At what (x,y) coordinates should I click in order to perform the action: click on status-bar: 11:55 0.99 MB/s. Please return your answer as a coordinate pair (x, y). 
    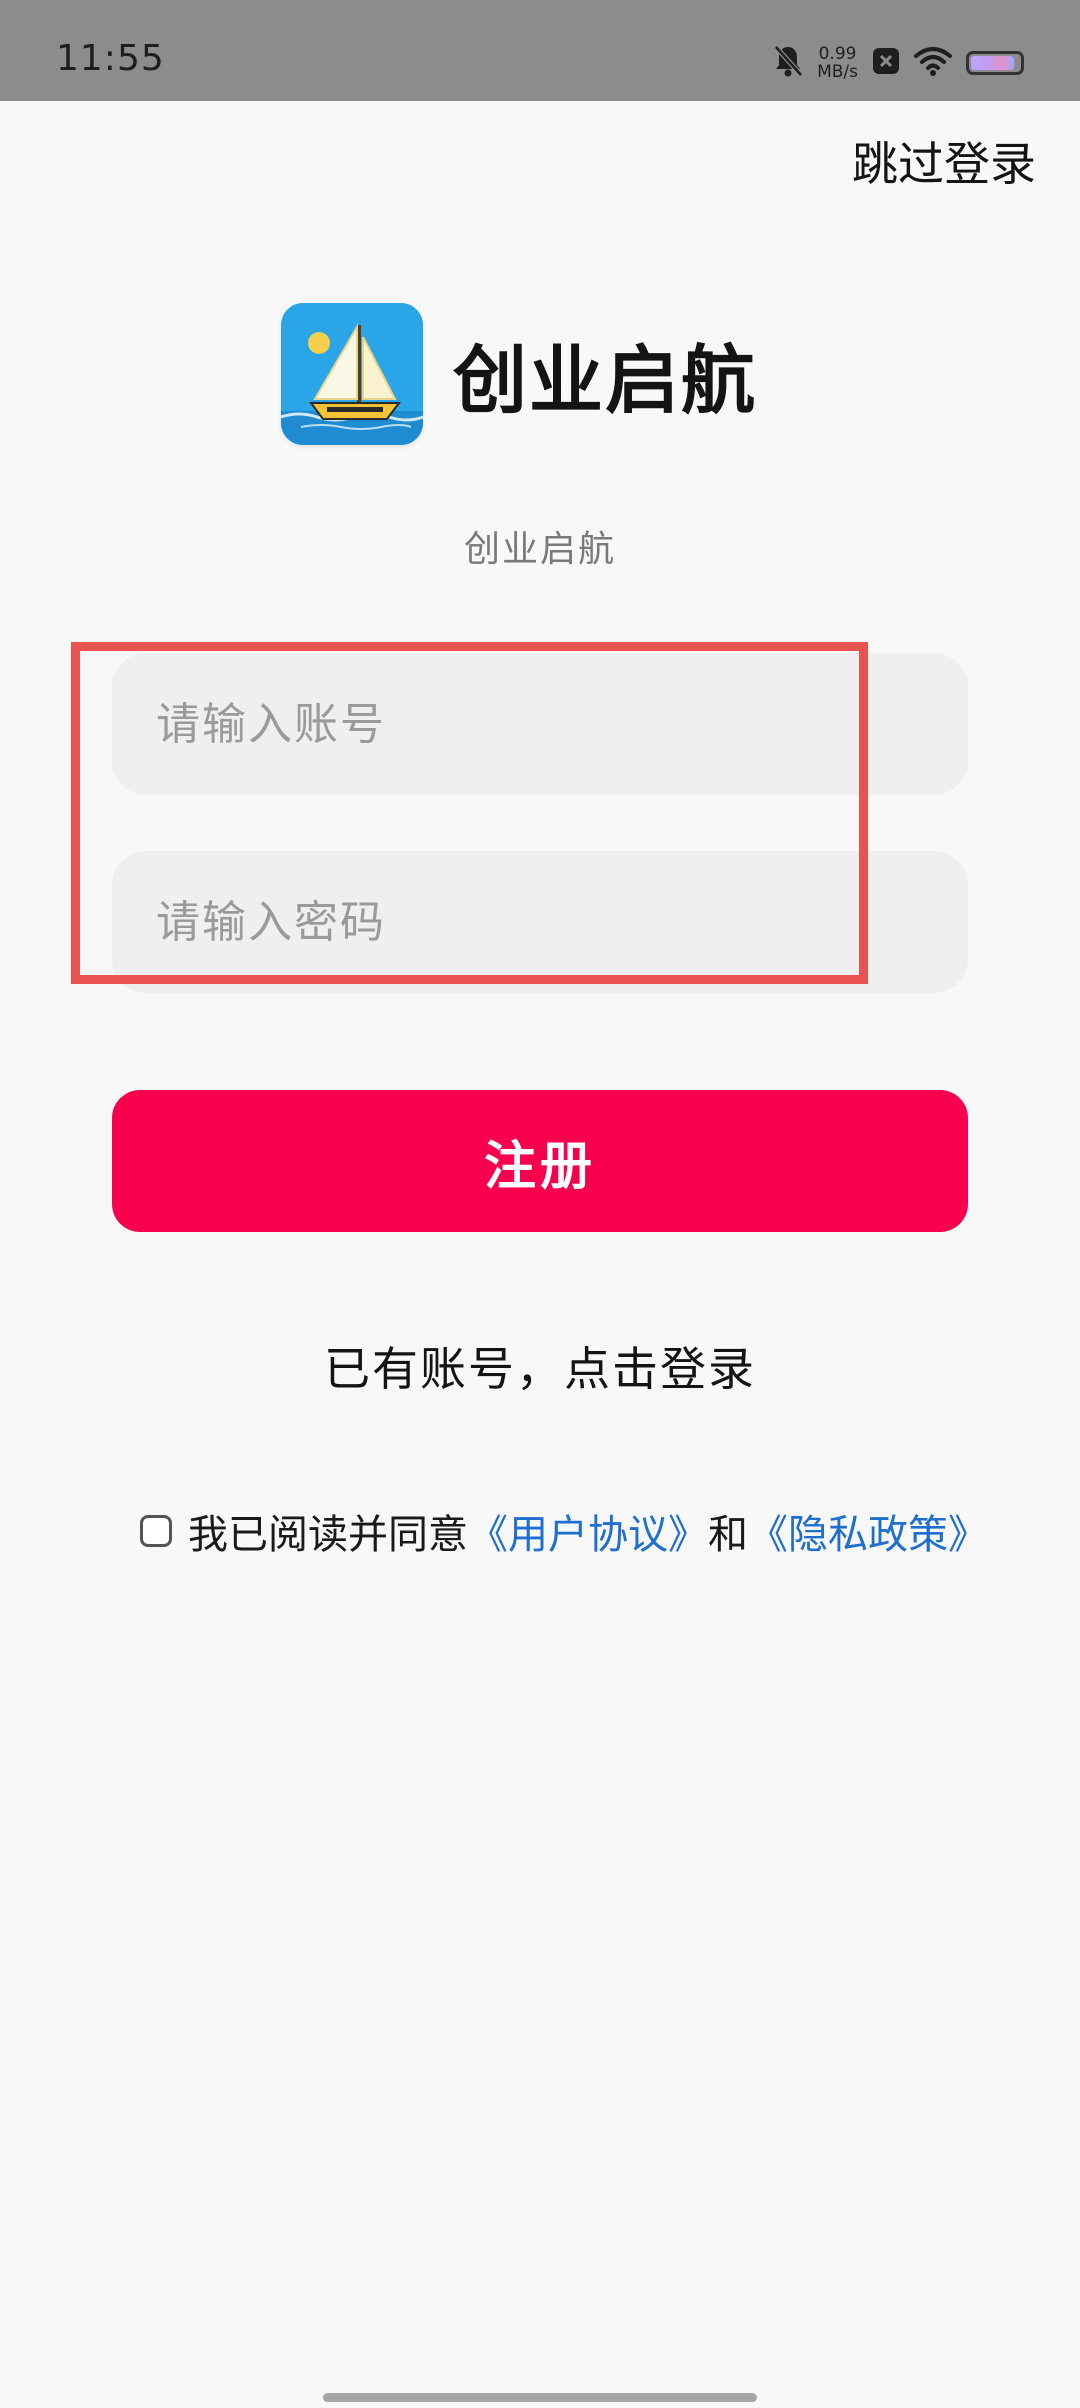
    Looking at the image, I should click on (540, 50).